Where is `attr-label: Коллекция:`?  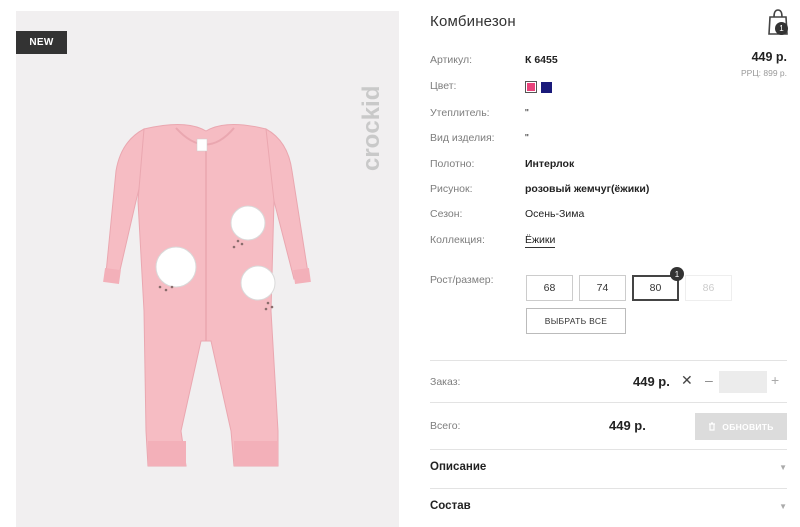 attr-label: Коллекция: is located at coordinates (457, 240).